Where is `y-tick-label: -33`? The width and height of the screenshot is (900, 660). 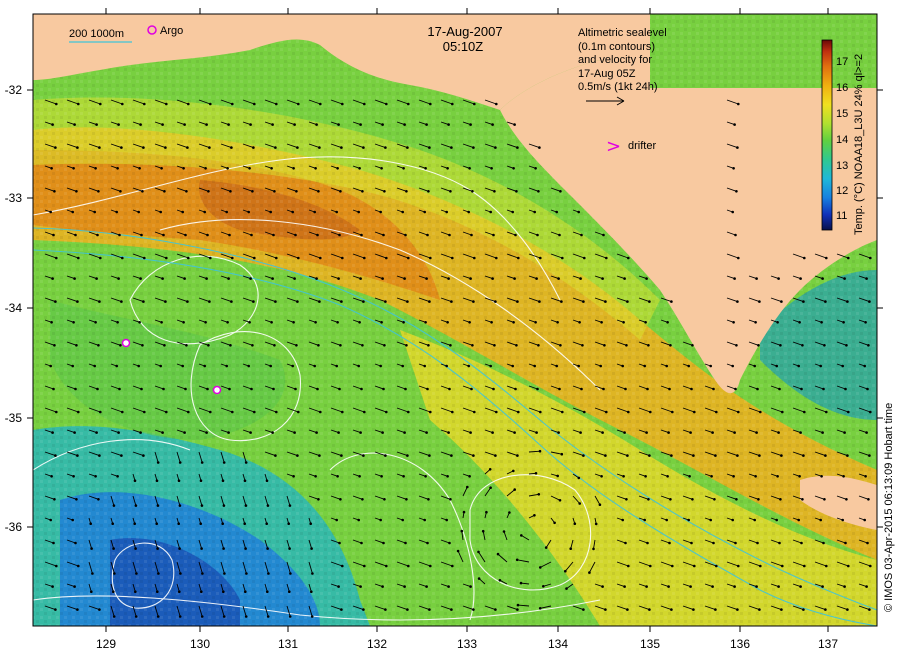 y-tick-label: -33 is located at coordinates (14, 198).